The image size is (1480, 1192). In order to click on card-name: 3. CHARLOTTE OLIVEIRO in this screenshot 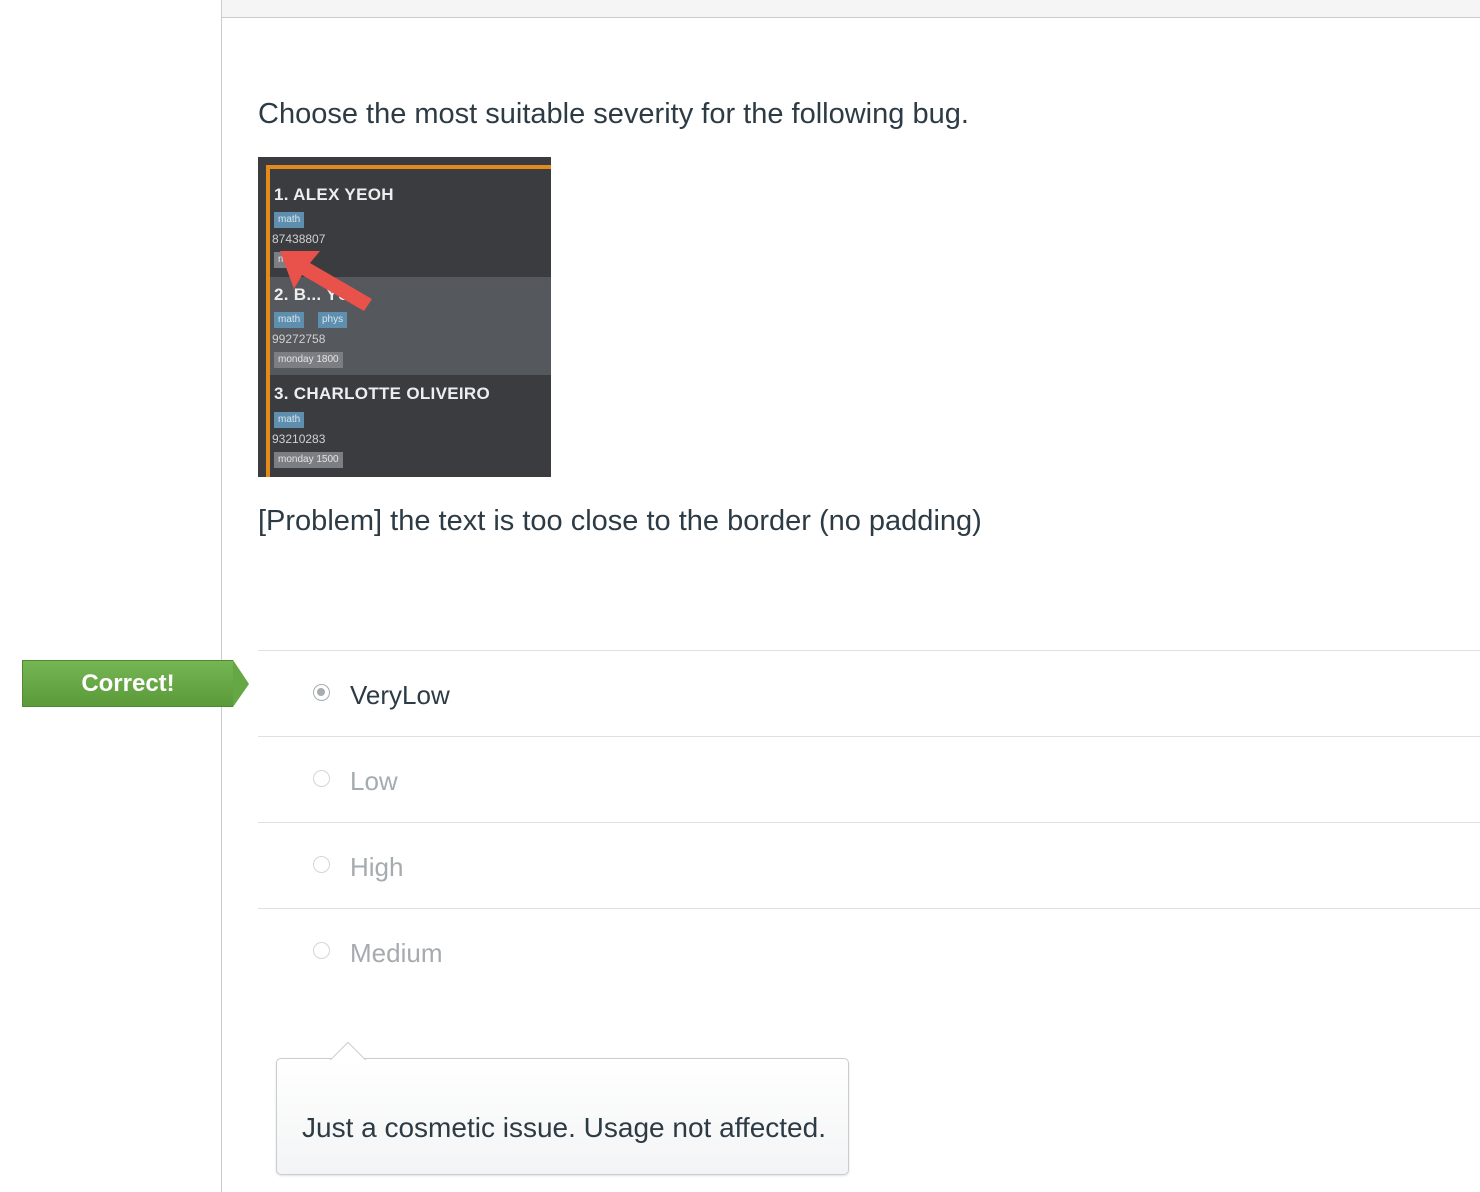, I will do `click(382, 393)`.